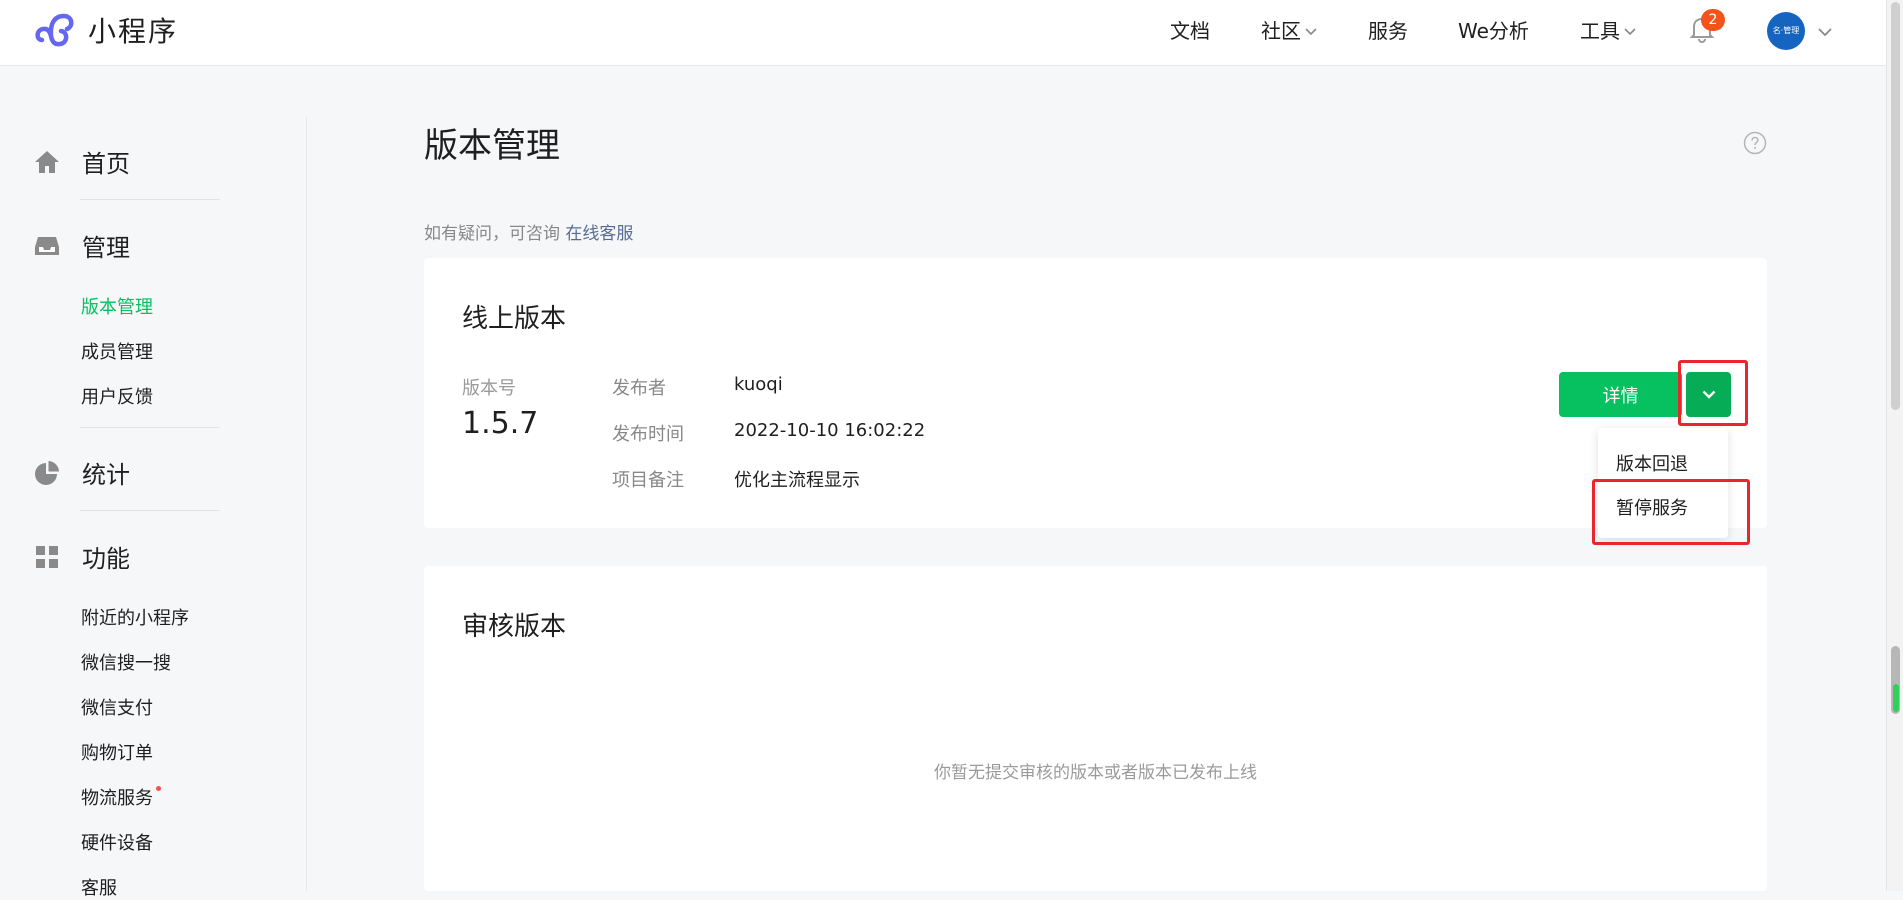 Image resolution: width=1903 pixels, height=900 pixels. Describe the element at coordinates (1894, 445) in the screenshot. I see `page-scrollbar` at that location.